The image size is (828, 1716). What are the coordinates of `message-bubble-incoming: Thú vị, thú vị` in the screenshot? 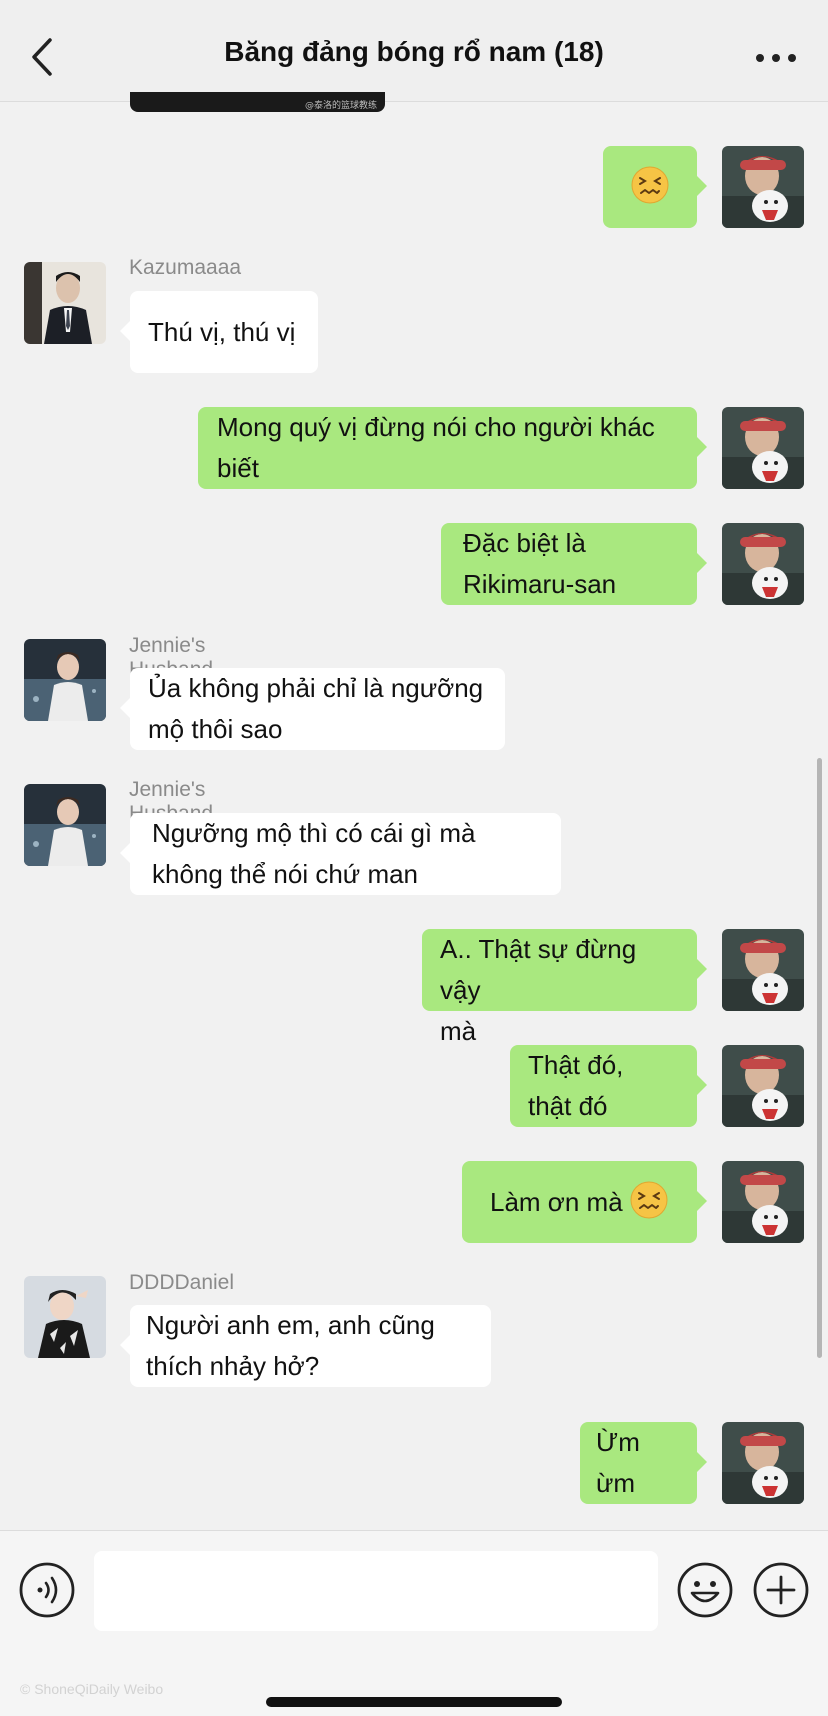 It's located at (219, 332).